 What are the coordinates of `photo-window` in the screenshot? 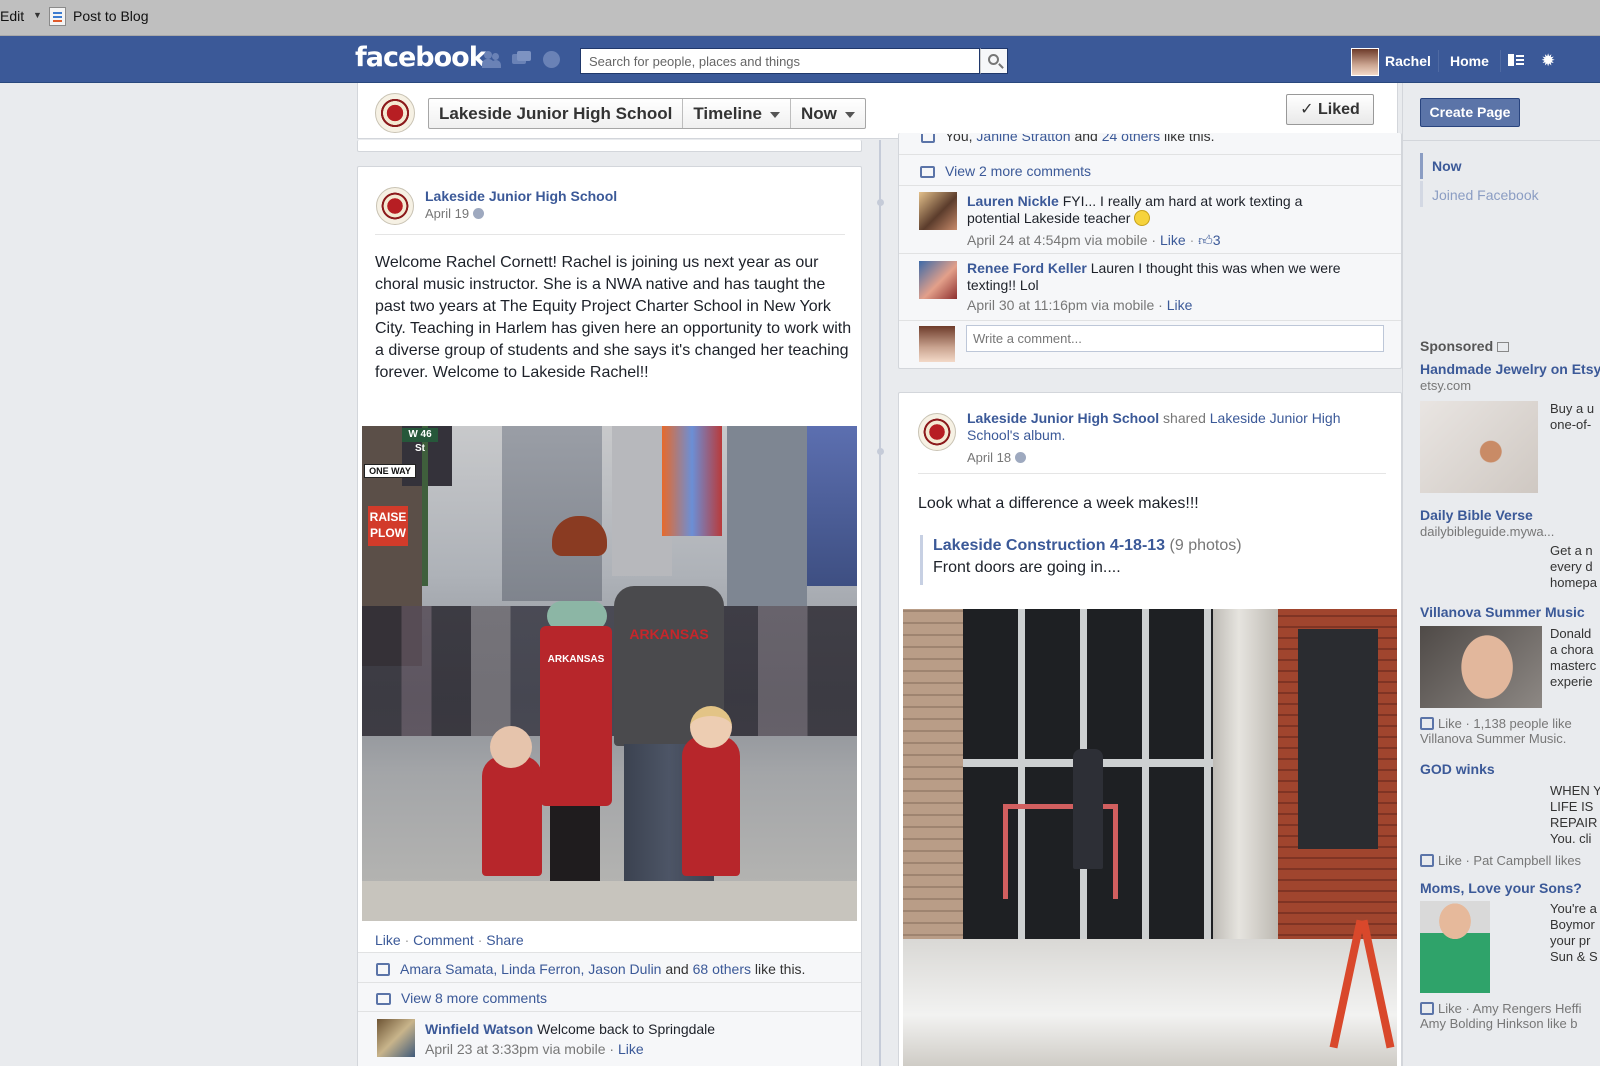 It's located at (1338, 739).